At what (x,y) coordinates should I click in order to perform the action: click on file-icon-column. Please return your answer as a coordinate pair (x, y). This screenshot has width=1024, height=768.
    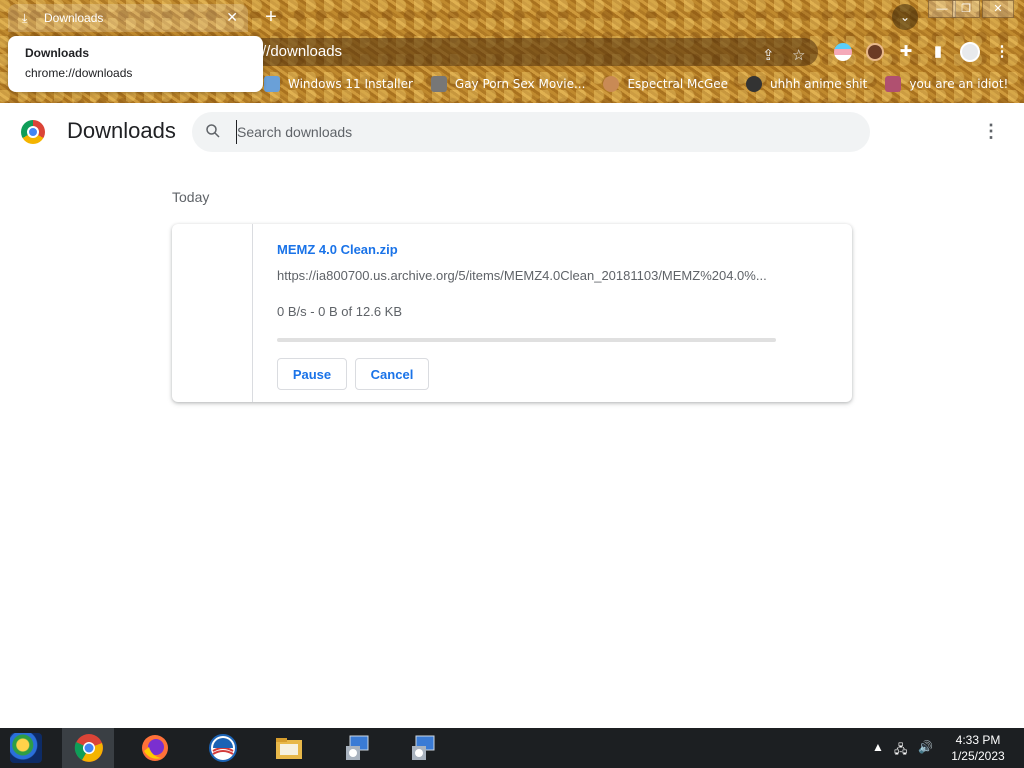
    Looking at the image, I should click on (212, 313).